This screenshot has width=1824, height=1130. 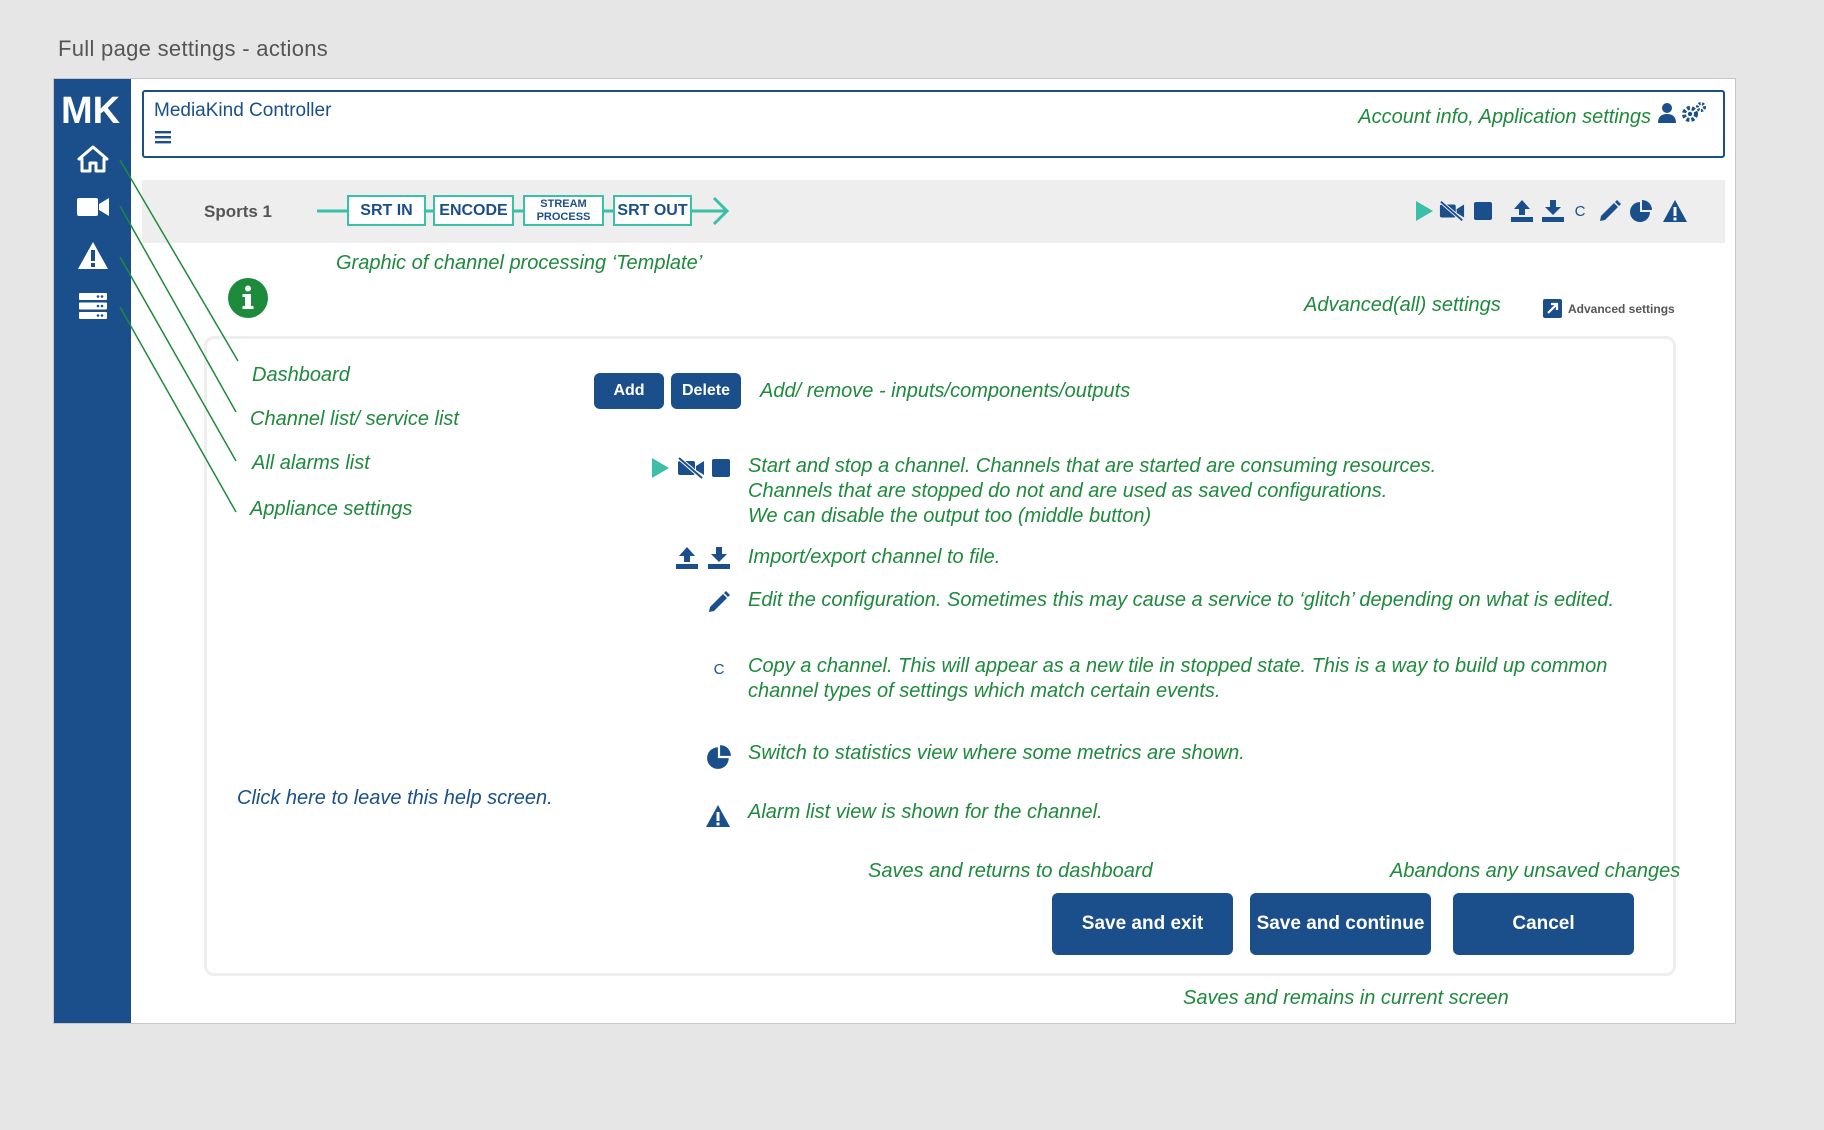 I want to click on save-continue-note: Saves and remains in current screen, so click(x=1346, y=998).